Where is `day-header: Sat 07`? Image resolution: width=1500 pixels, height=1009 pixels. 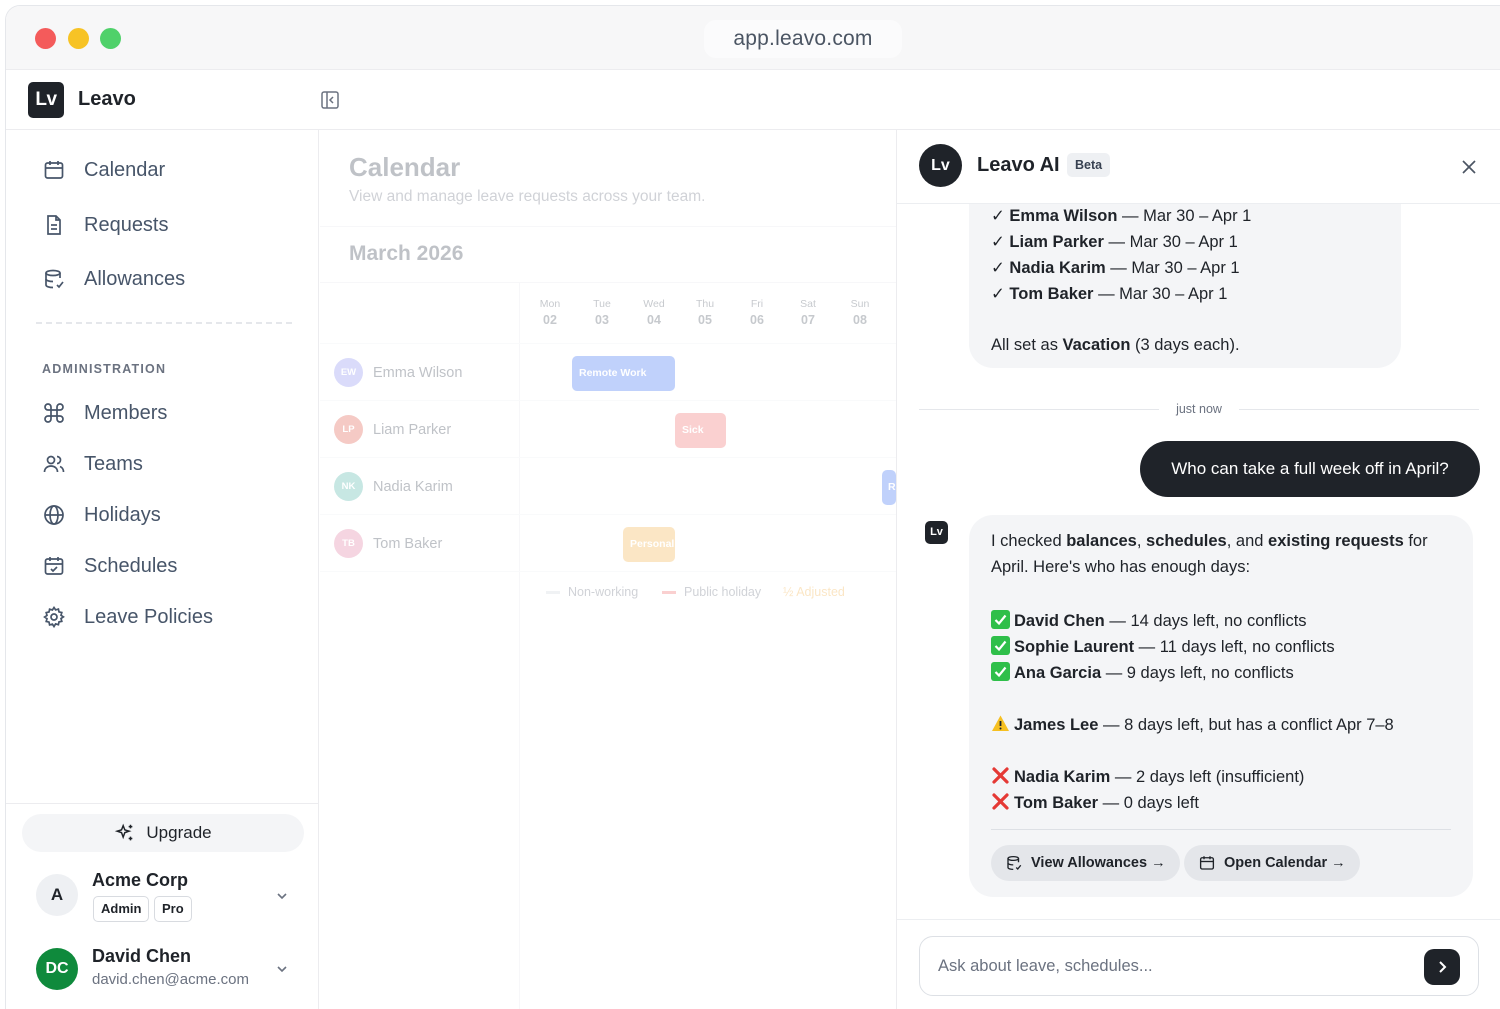
day-header: Sat 07 is located at coordinates (808, 312).